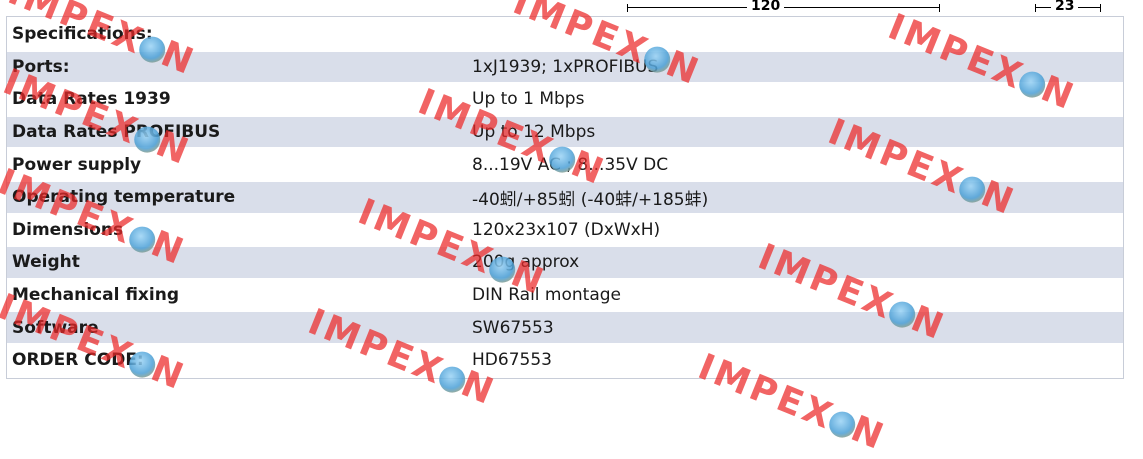 This screenshot has width=1143, height=459. I want to click on table-row: Weight 200g approx, so click(565, 262).